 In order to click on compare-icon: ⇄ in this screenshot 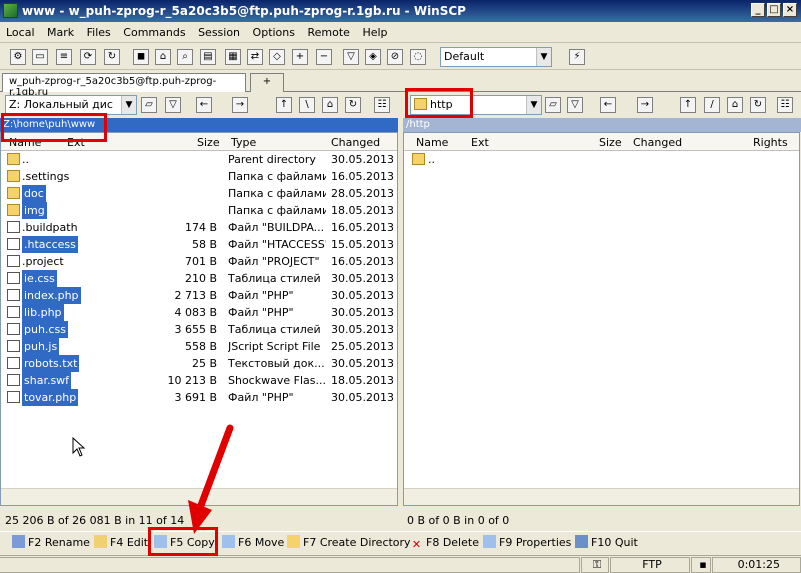, I will do `click(255, 57)`.